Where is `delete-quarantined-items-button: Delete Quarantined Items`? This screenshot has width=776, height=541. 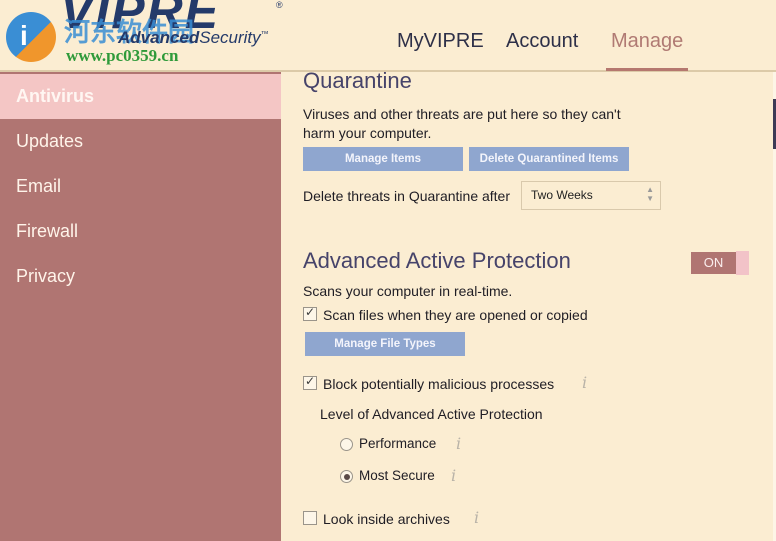 delete-quarantined-items-button: Delete Quarantined Items is located at coordinates (549, 159).